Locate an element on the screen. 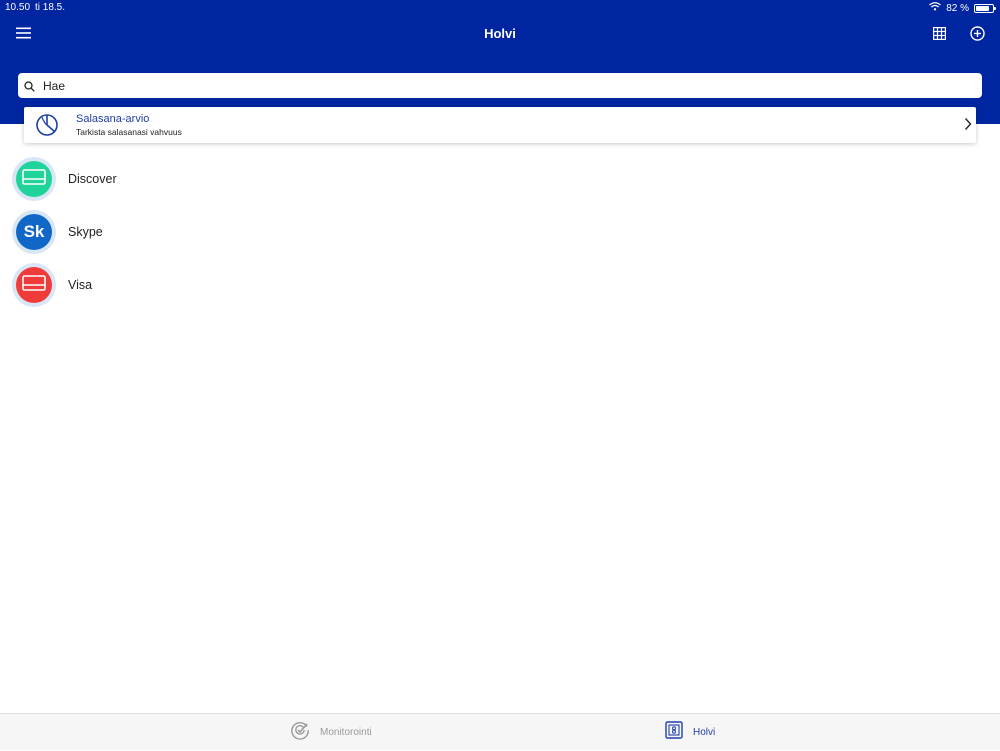 This screenshot has width=1000, height=751. tab-label: Monitorointi is located at coordinates (346, 732).